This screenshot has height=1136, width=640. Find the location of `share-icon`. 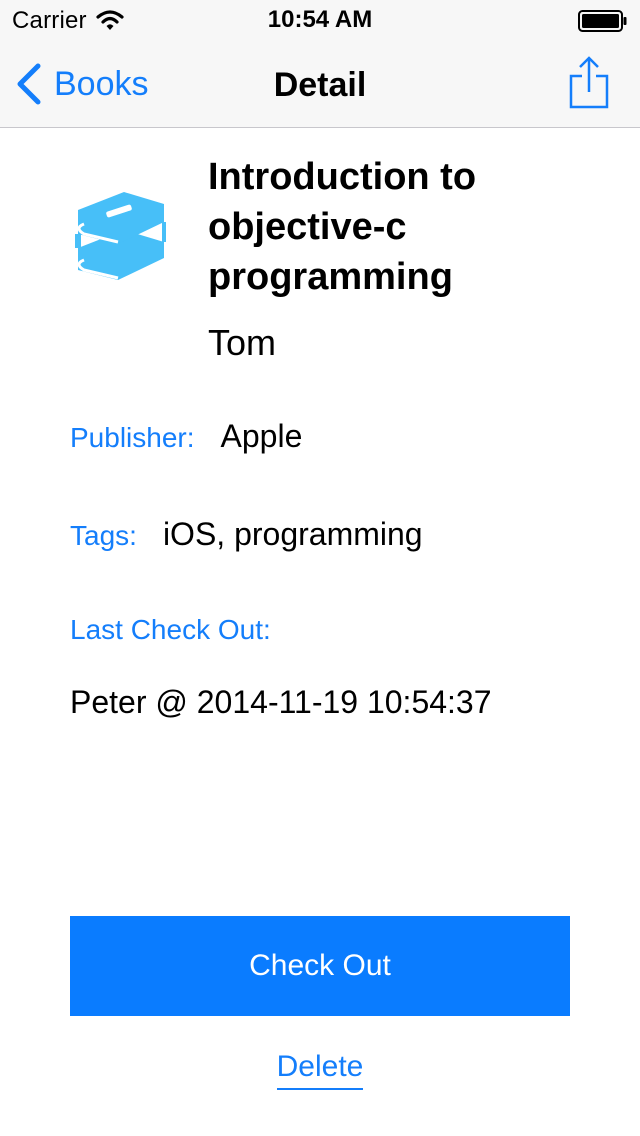

share-icon is located at coordinates (589, 83).